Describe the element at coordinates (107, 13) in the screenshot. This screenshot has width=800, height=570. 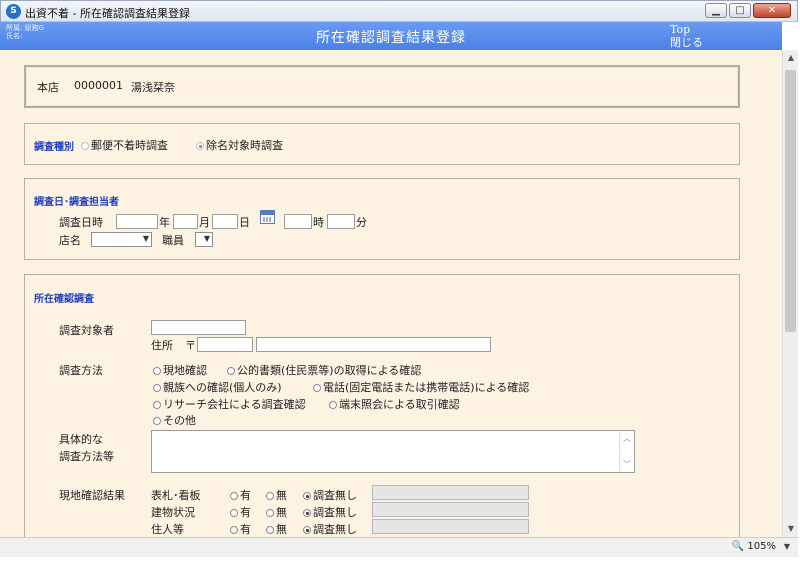
I see `window-title: 出資不着 - 所在確認調査結果登録` at that location.